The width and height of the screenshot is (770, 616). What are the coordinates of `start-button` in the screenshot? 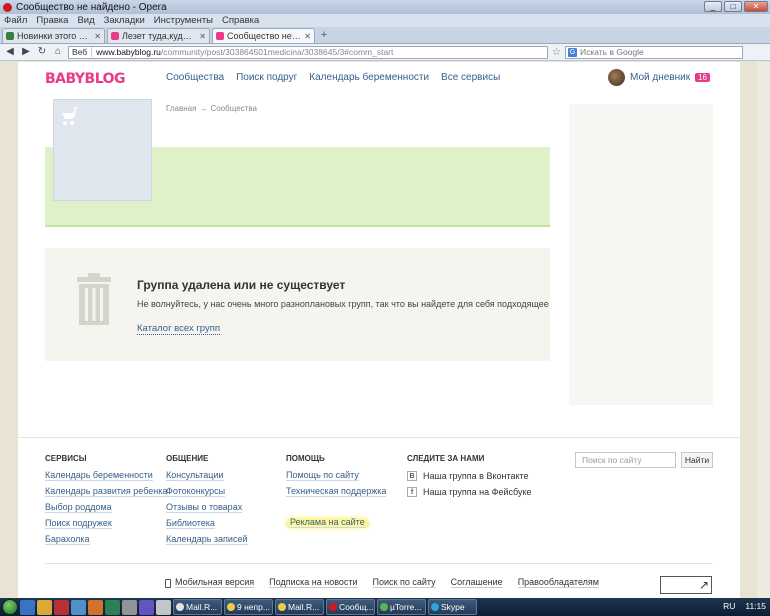 It's located at (10, 607).